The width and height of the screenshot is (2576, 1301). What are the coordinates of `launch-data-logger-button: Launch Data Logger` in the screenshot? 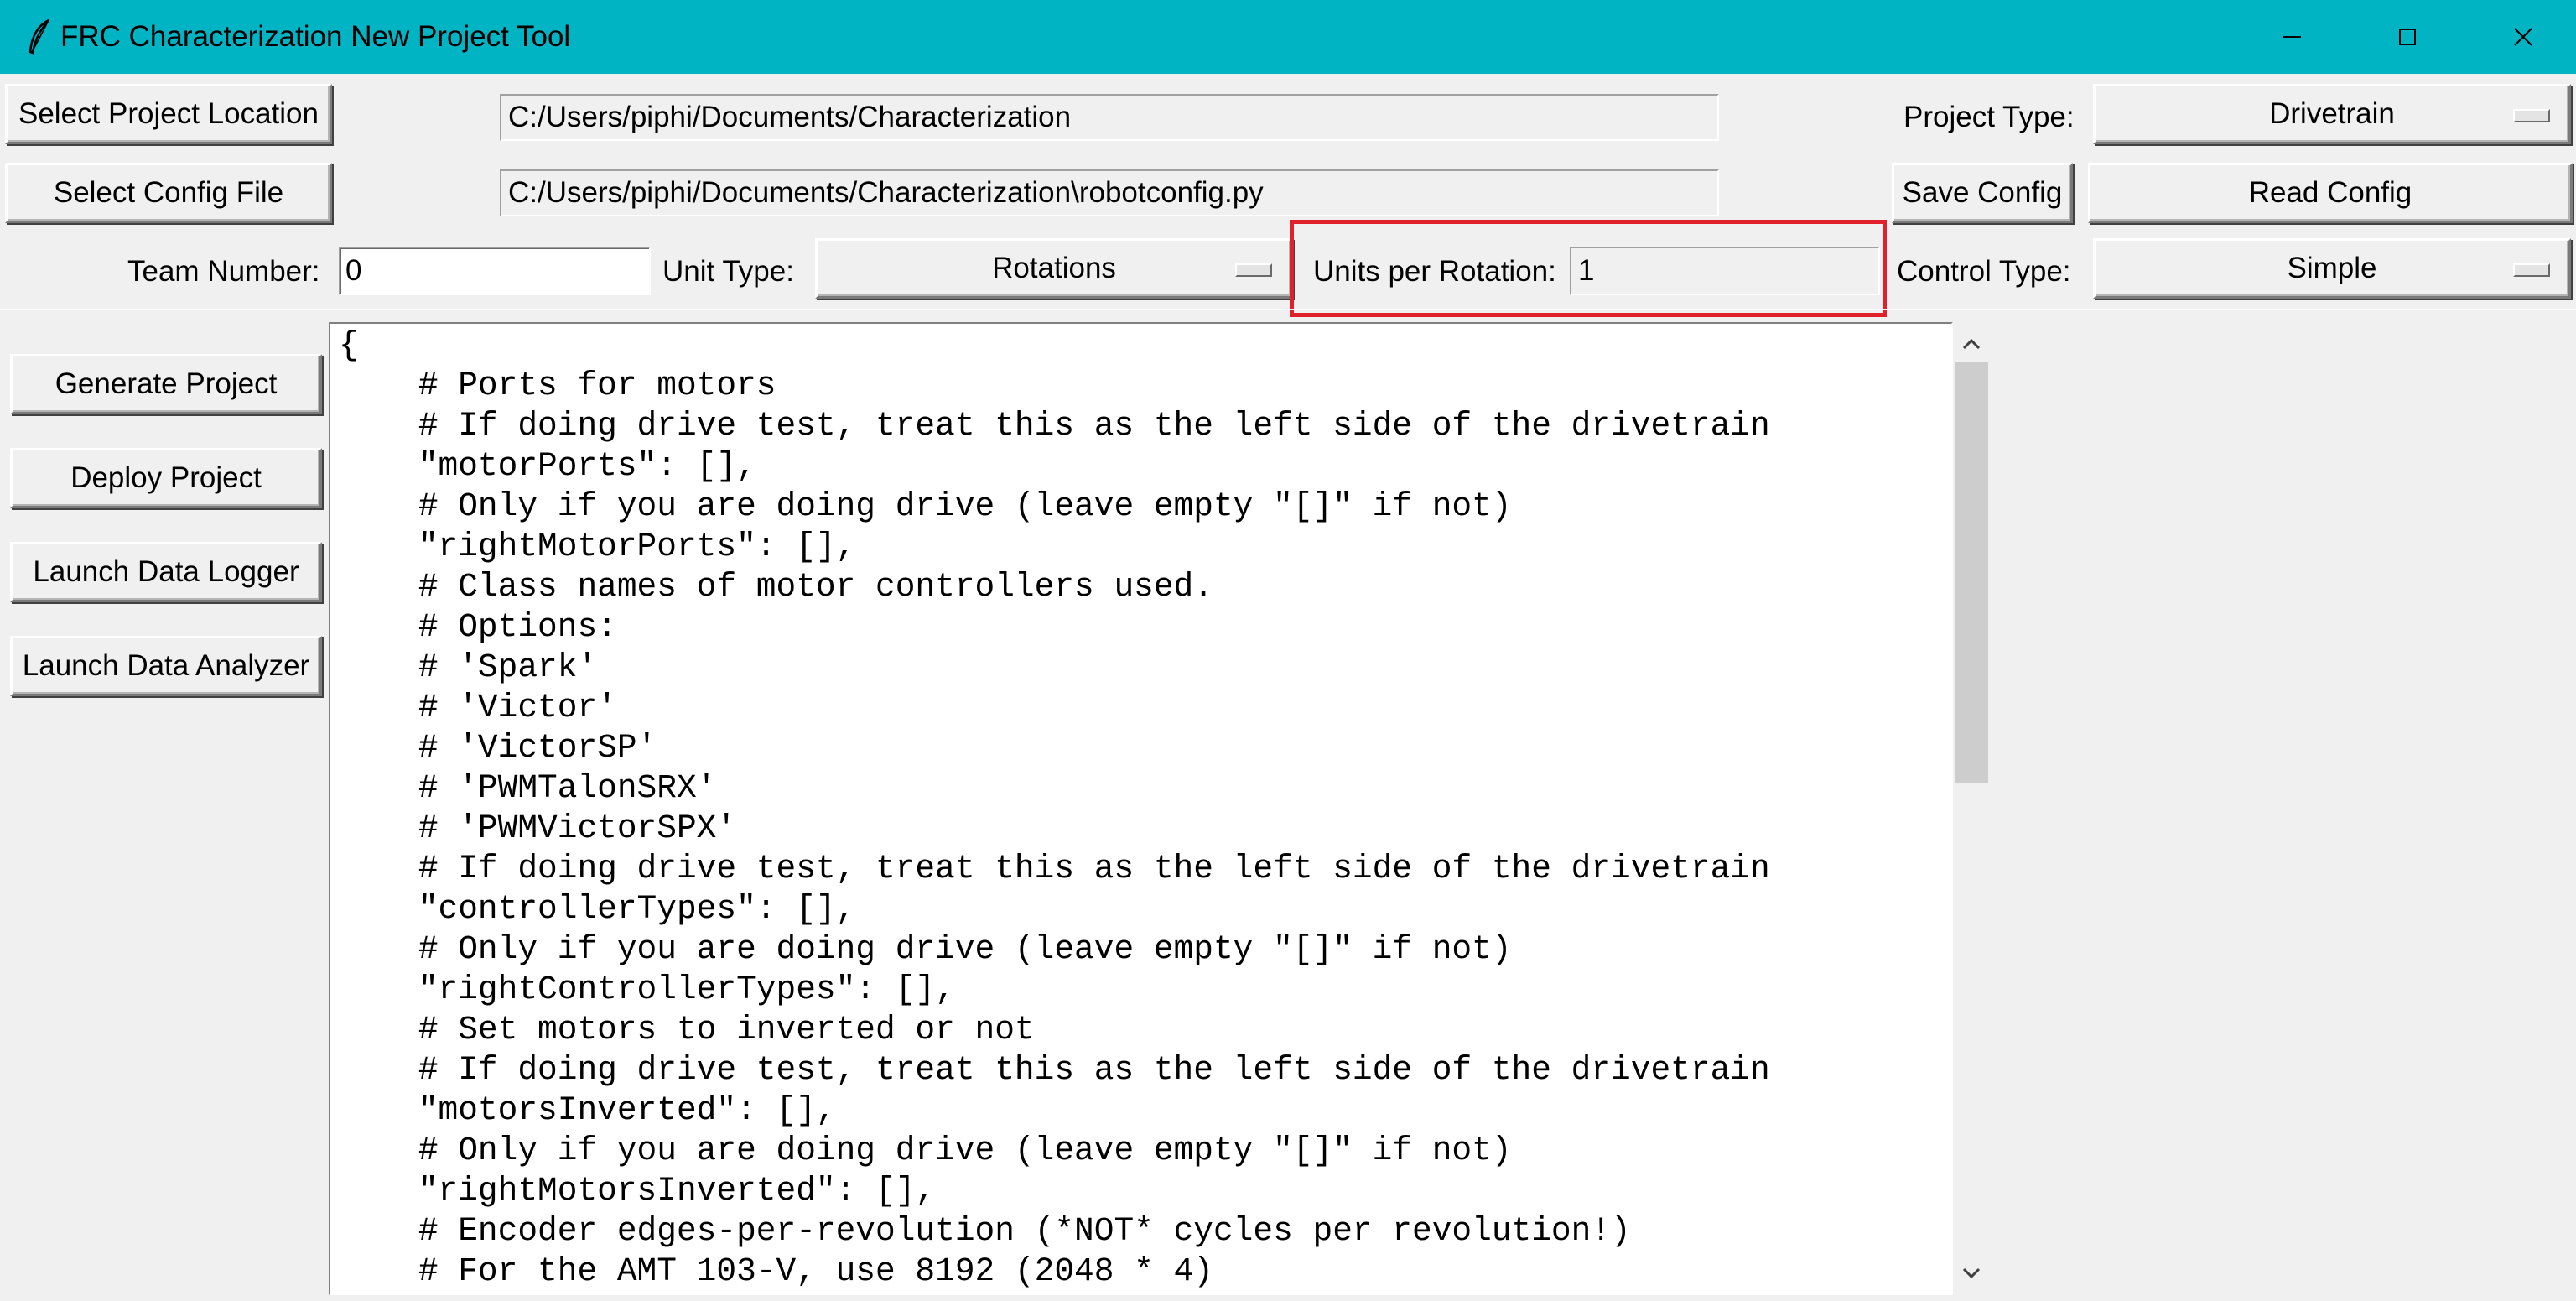 It's located at (166, 572).